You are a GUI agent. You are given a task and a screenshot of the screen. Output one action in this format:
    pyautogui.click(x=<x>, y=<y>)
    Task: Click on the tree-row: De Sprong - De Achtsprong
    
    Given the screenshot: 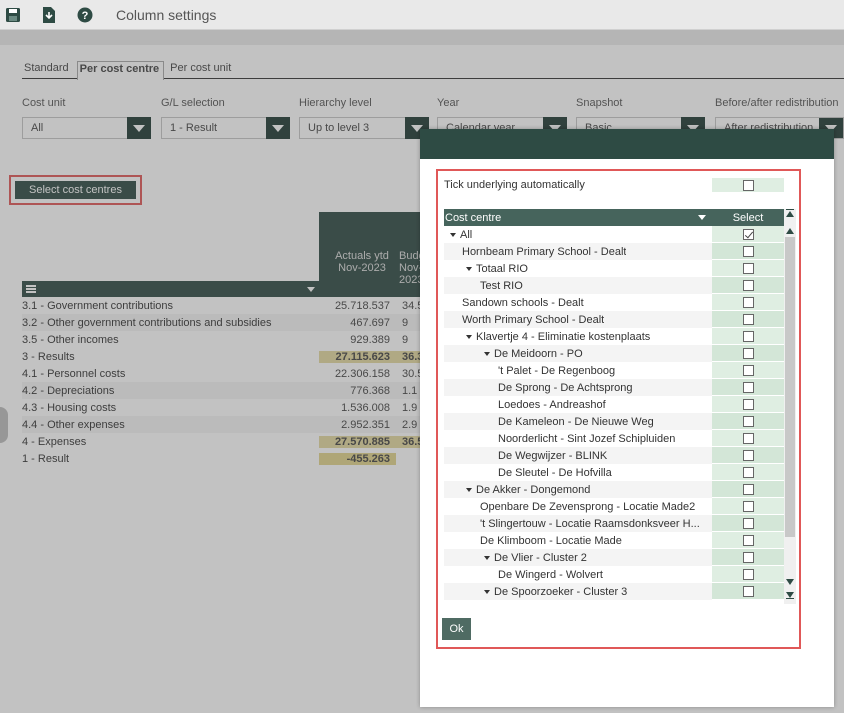 What is the action you would take?
    pyautogui.click(x=614, y=387)
    